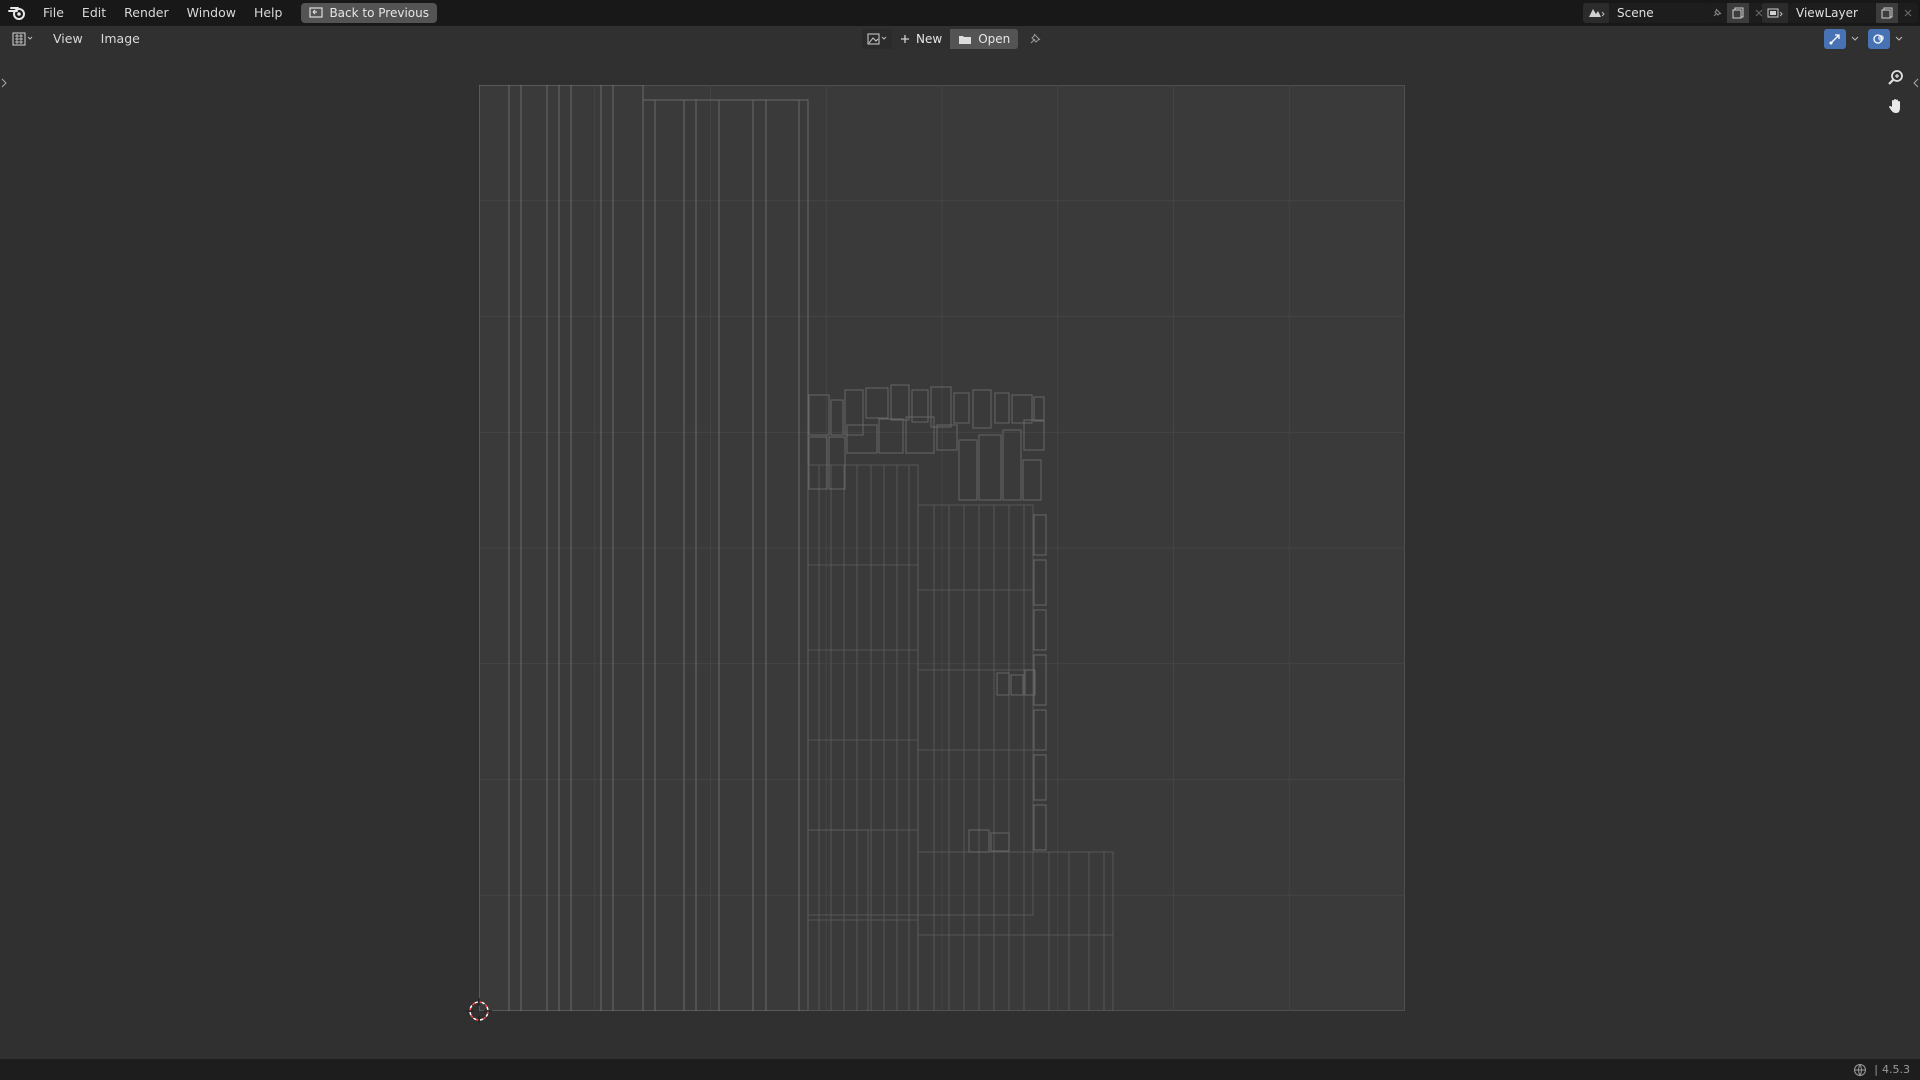 The image size is (1920, 1080). What do you see at coordinates (1658, 13) in the screenshot?
I see `scene-name-field: Scene` at bounding box center [1658, 13].